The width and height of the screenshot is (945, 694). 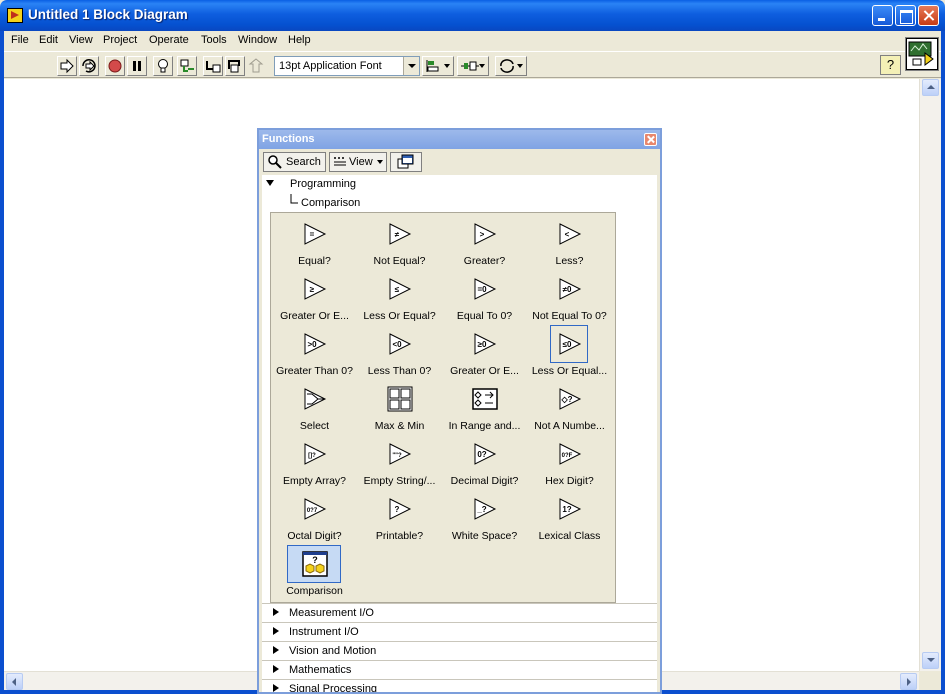 I want to click on not-equal-to-zero-icon: ≠0, so click(x=570, y=289).